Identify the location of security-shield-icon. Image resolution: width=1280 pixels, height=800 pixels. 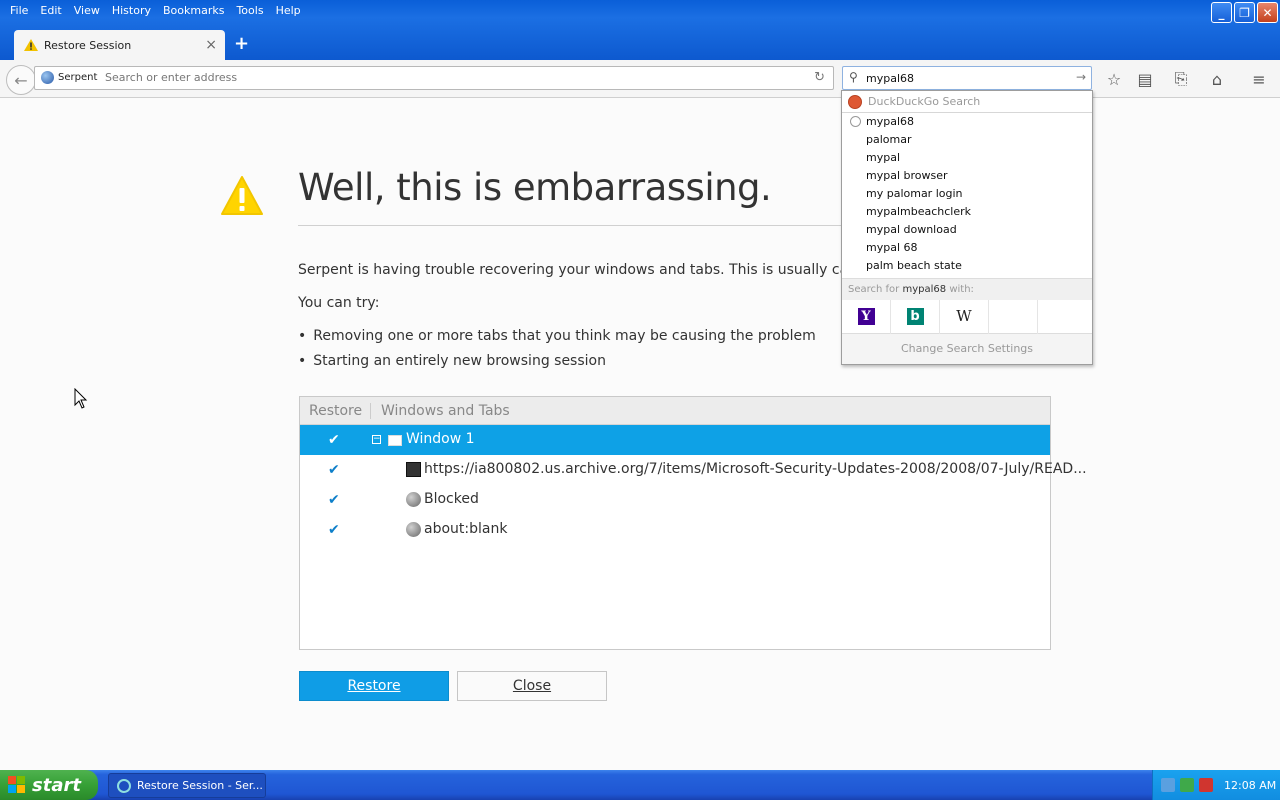
(1206, 785).